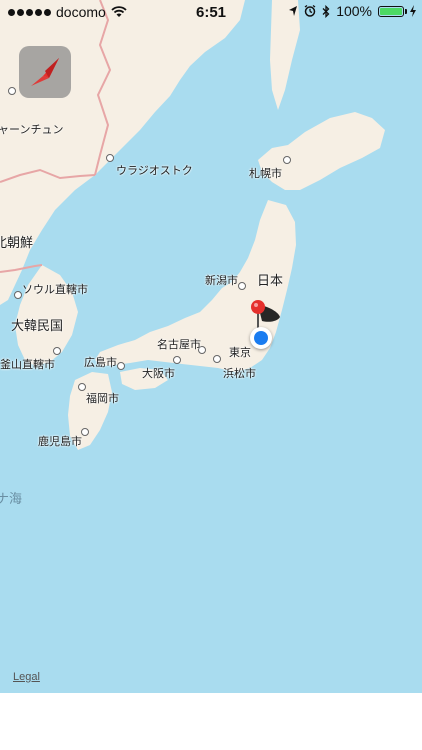  I want to click on battery-fill, so click(391, 11).